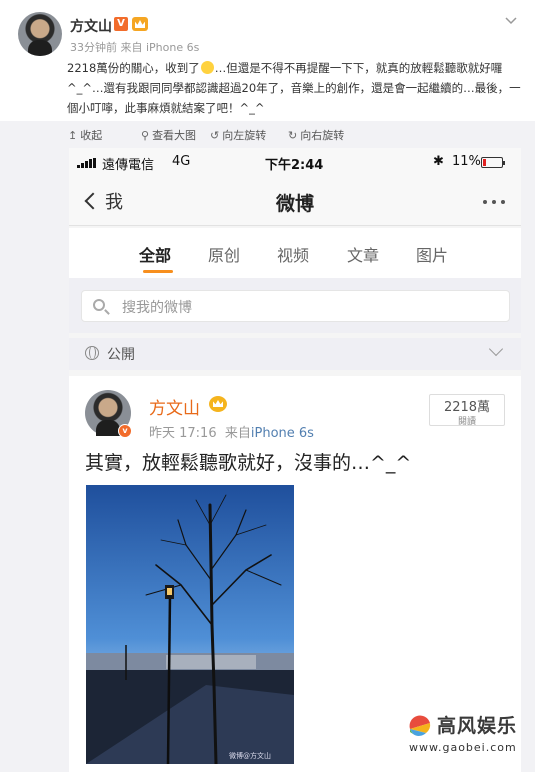 The height and width of the screenshot is (772, 535). I want to click on smile-emoji-icon, so click(207, 67).